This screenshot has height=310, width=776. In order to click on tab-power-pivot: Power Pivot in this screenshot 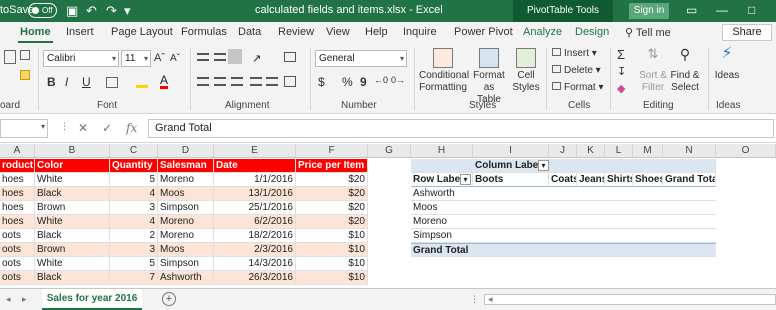, I will do `click(483, 32)`.